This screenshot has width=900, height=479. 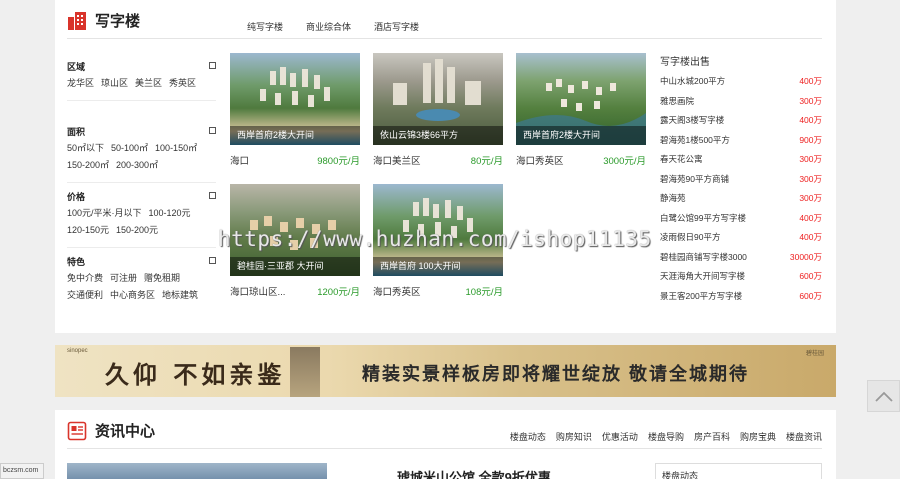 What do you see at coordinates (695, 141) in the screenshot?
I see `sale-item-name: 碧海苑1楼500平方` at bounding box center [695, 141].